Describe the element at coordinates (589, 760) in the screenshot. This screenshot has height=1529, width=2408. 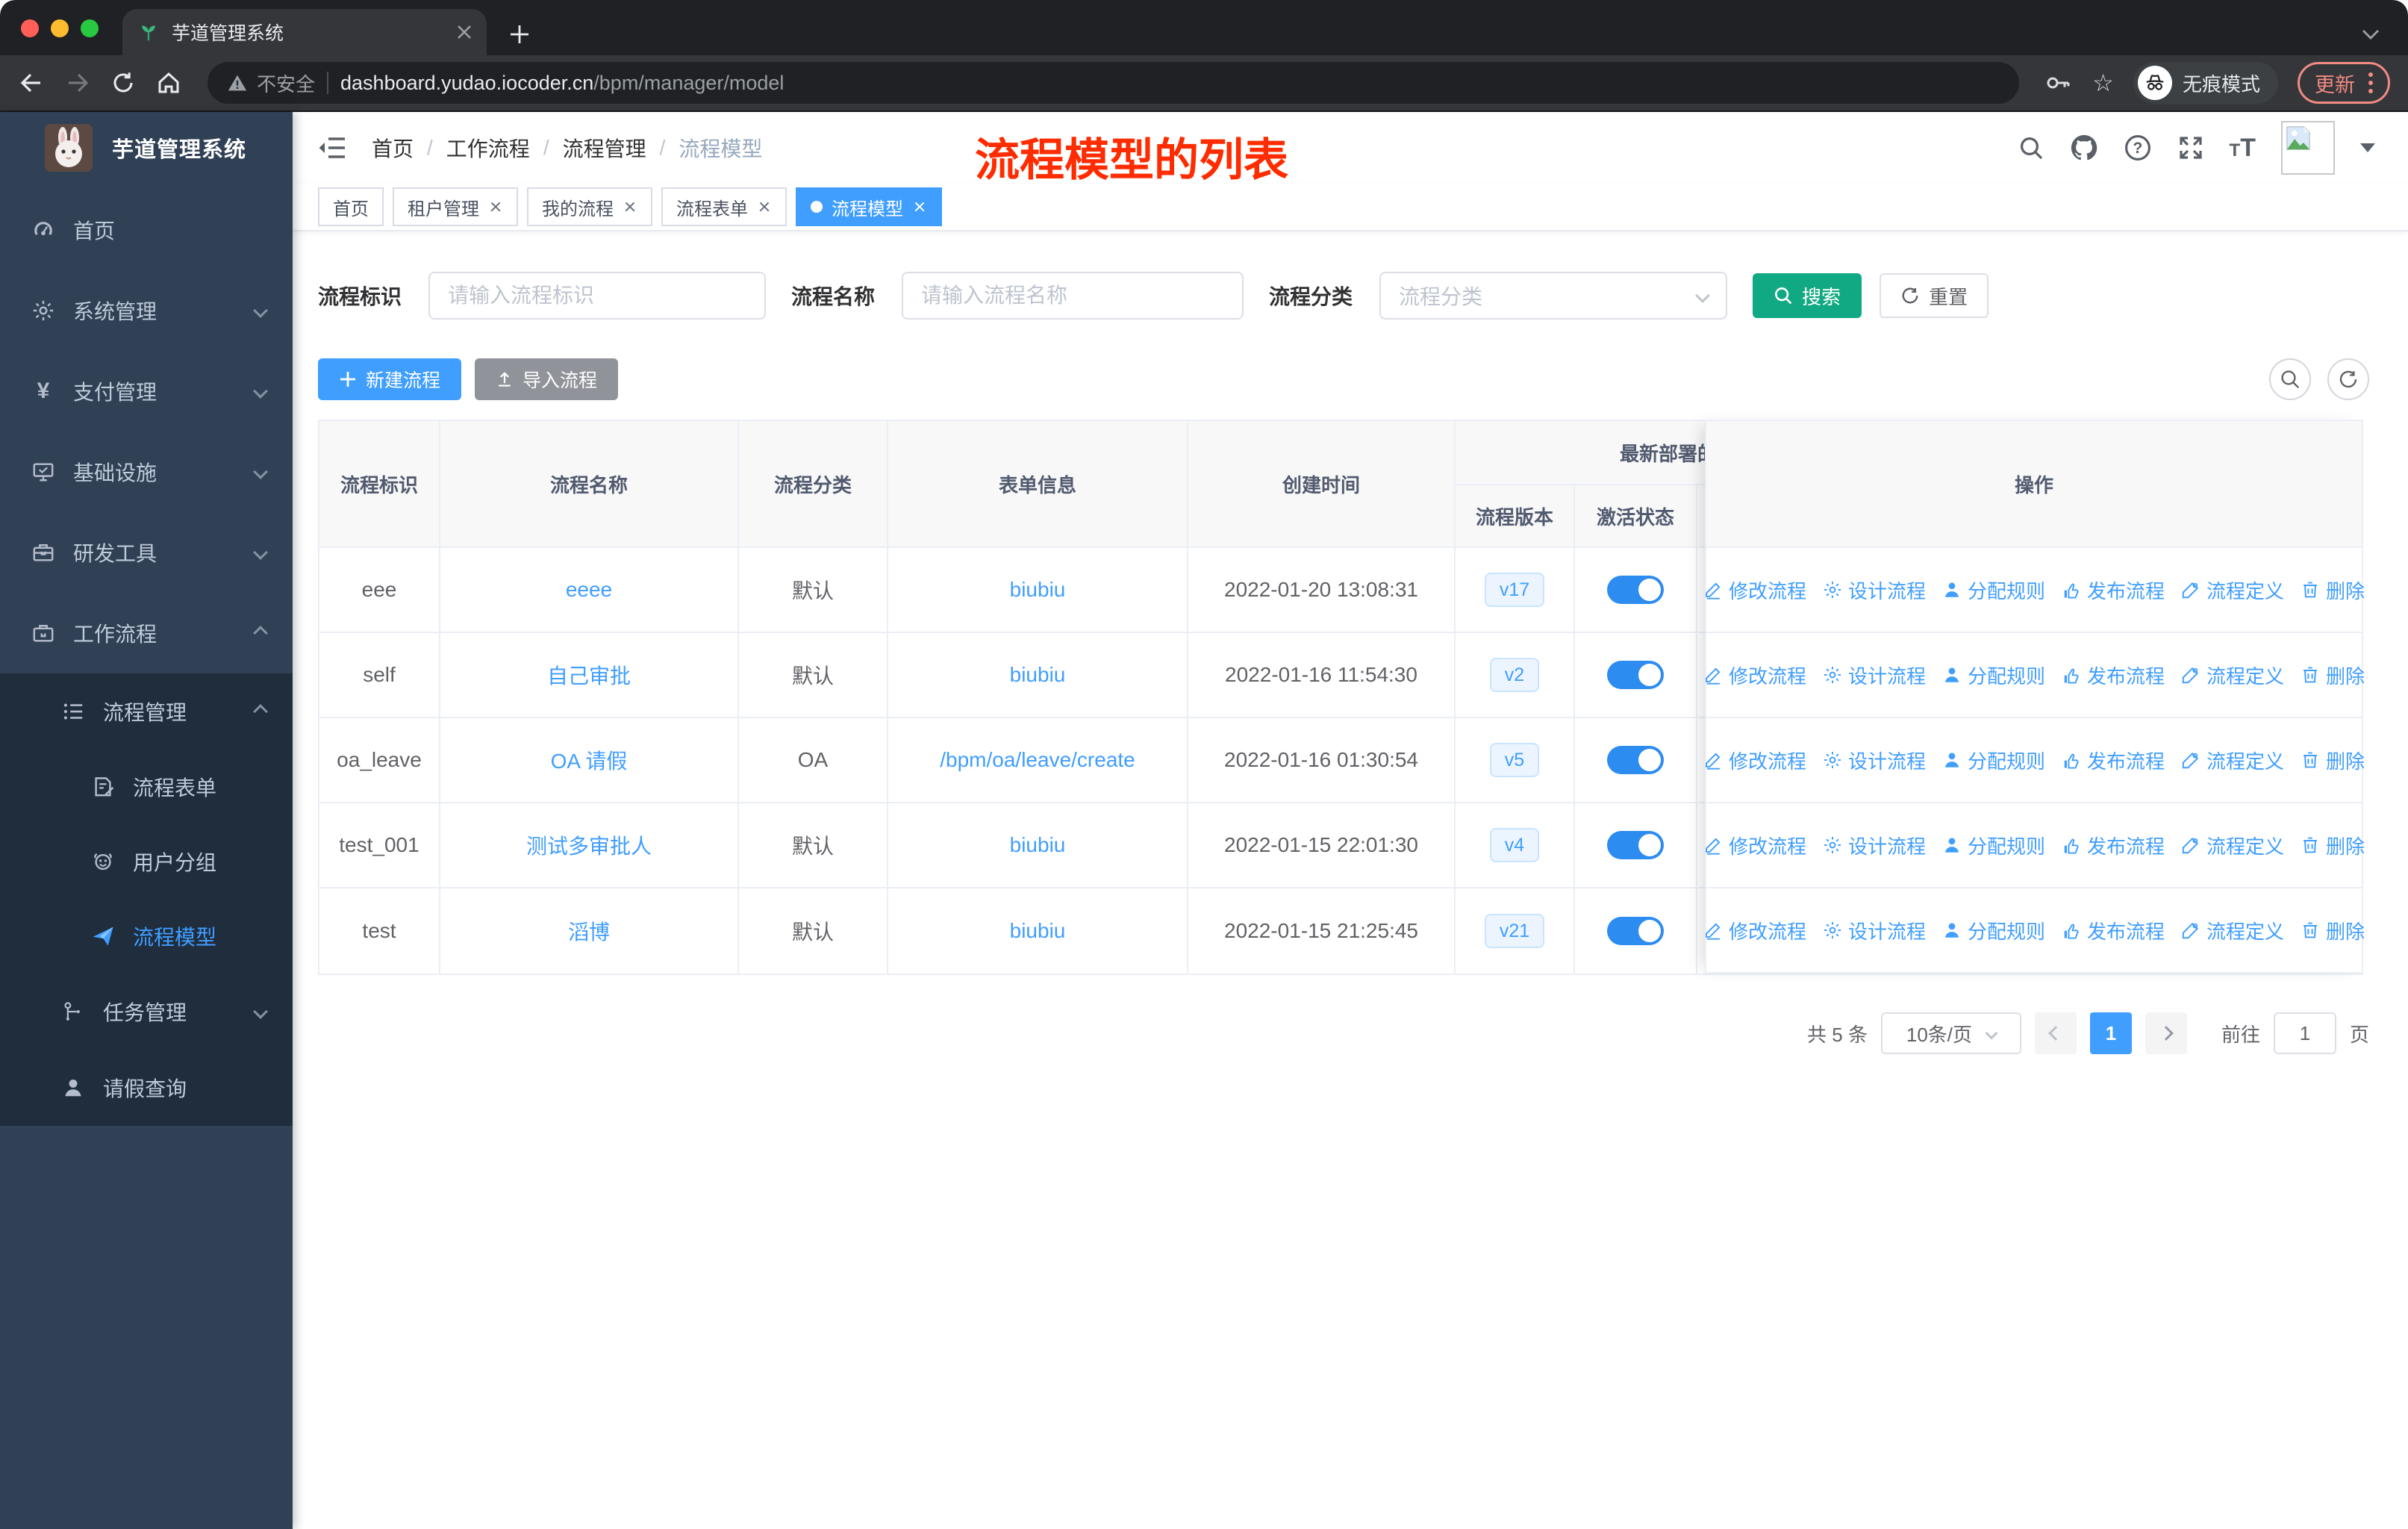
I see `process-name-link: OA 请假` at that location.